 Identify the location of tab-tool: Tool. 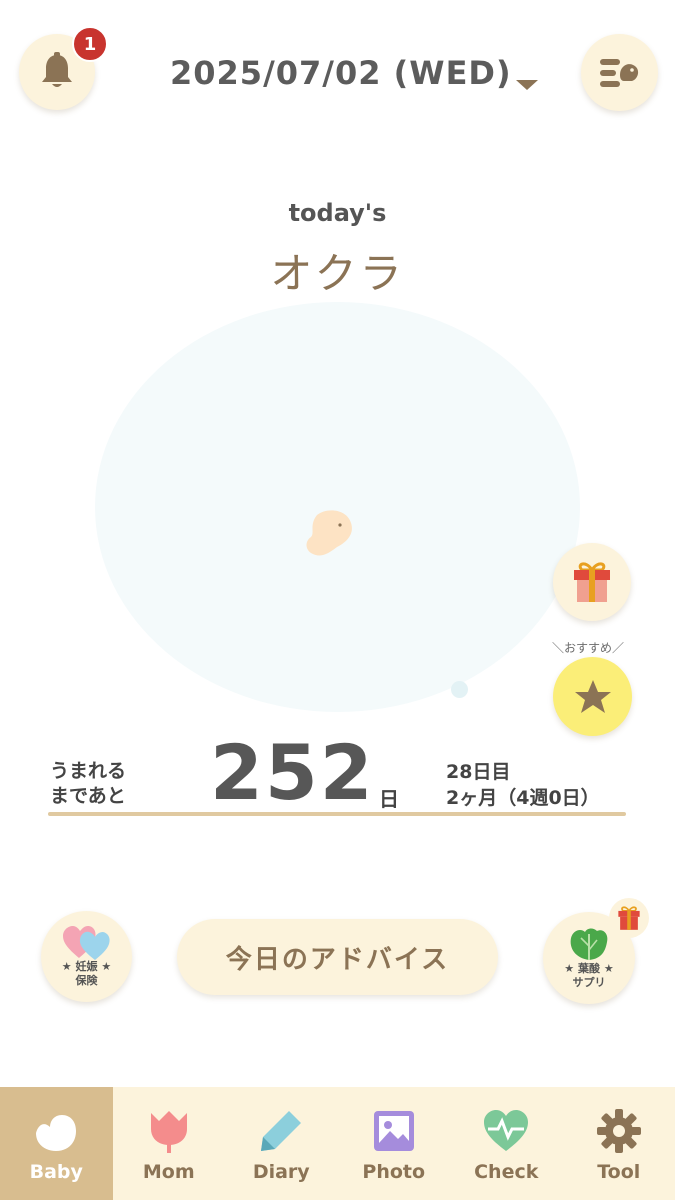
(619, 1143).